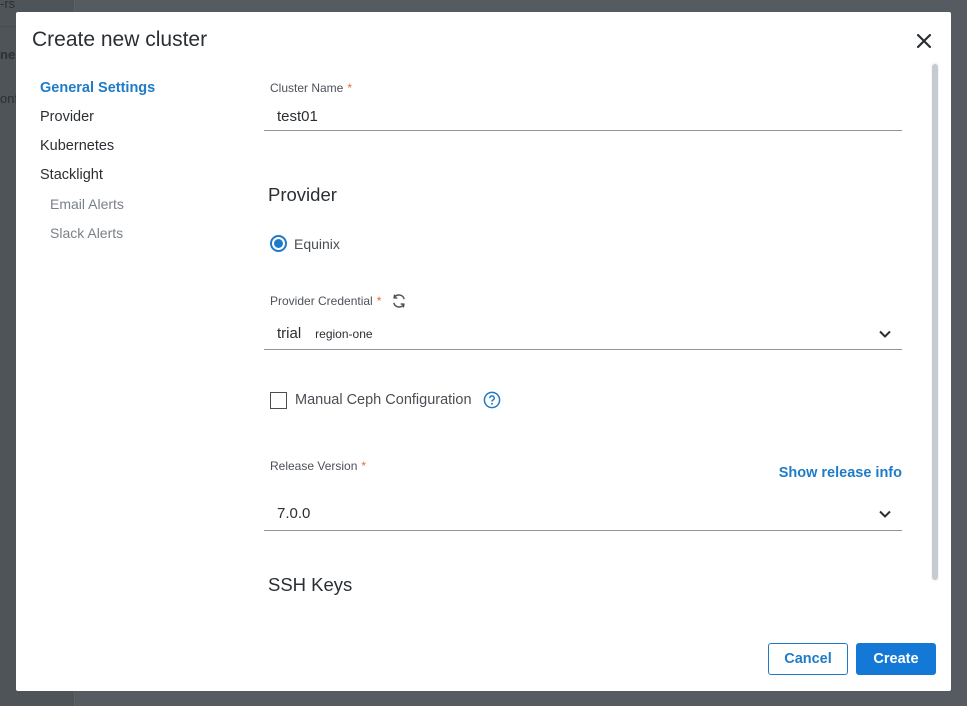 This screenshot has height=706, width=967. I want to click on close-button, so click(924, 41).